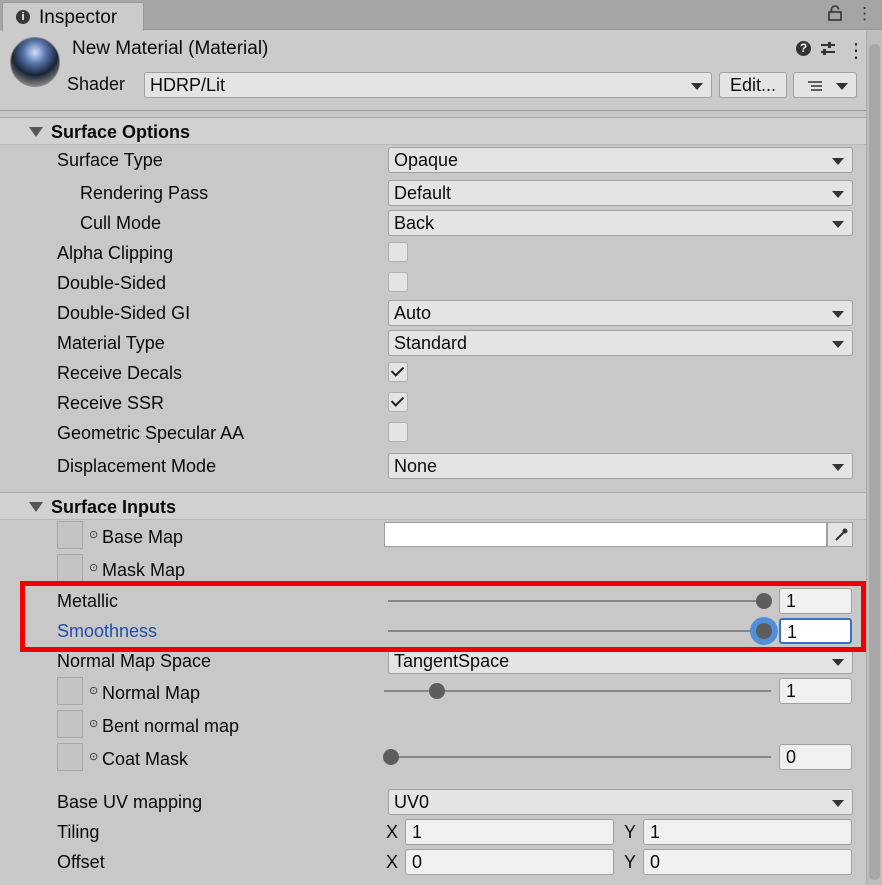 Image resolution: width=882 pixels, height=885 pixels. Describe the element at coordinates (120, 373) in the screenshot. I see `receive-decals-label: Receive Decals` at that location.